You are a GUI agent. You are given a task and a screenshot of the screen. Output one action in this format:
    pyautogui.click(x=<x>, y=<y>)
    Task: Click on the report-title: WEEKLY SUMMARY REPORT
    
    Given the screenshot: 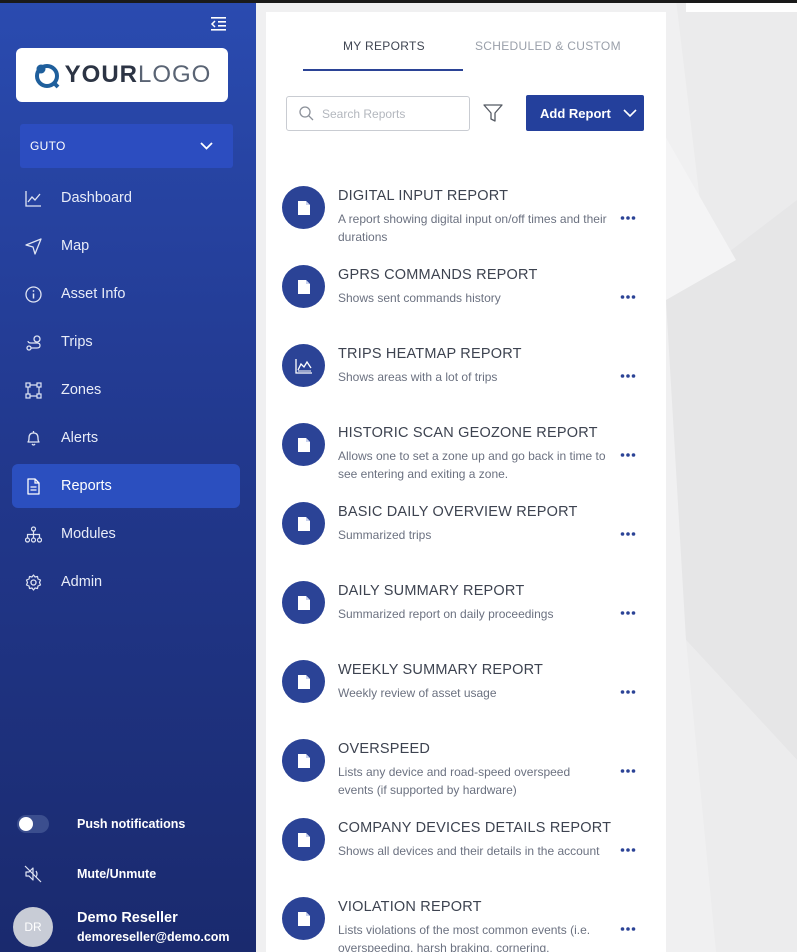 What is the action you would take?
    pyautogui.click(x=441, y=670)
    